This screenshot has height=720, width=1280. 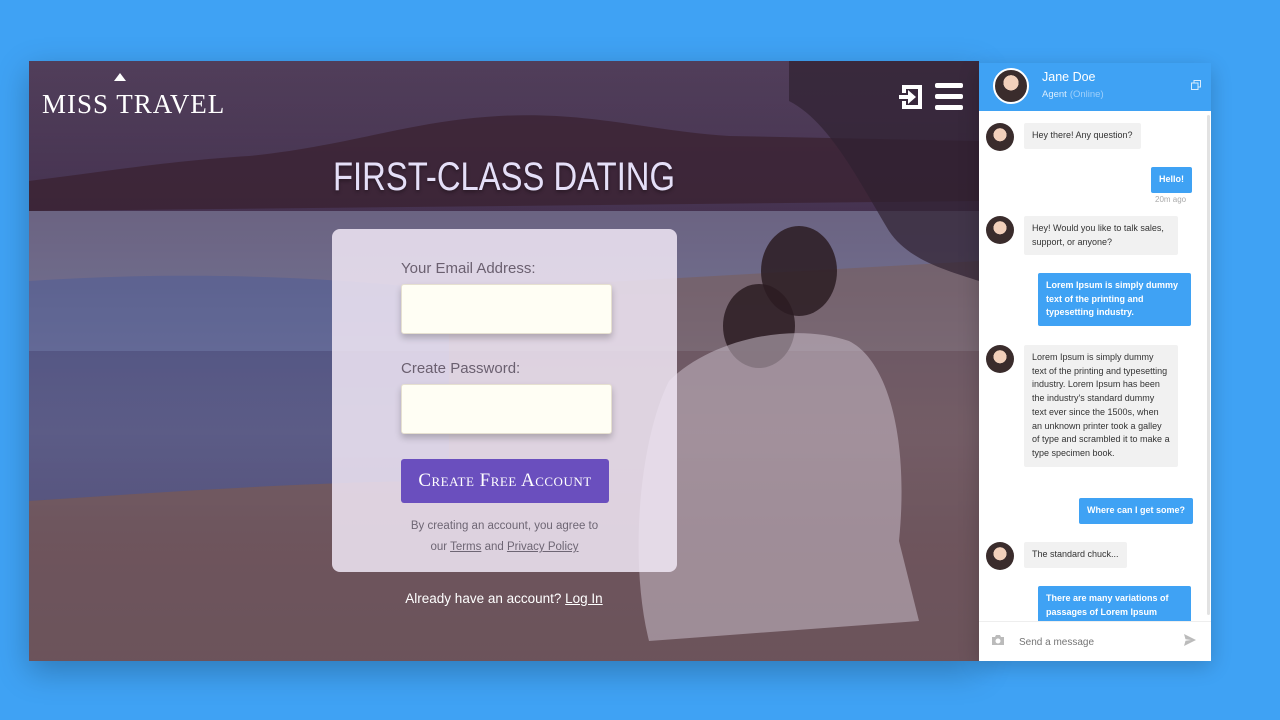 What do you see at coordinates (483, 598) in the screenshot?
I see `login-prompt-text: Already have an account?` at bounding box center [483, 598].